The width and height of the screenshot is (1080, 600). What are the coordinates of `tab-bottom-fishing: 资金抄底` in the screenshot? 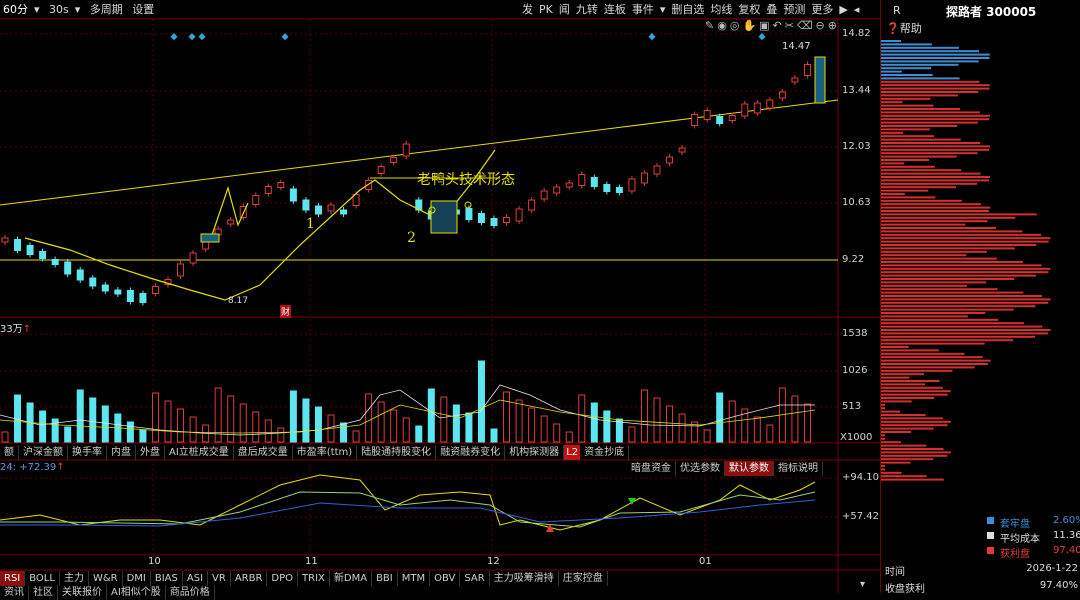 It's located at (605, 452).